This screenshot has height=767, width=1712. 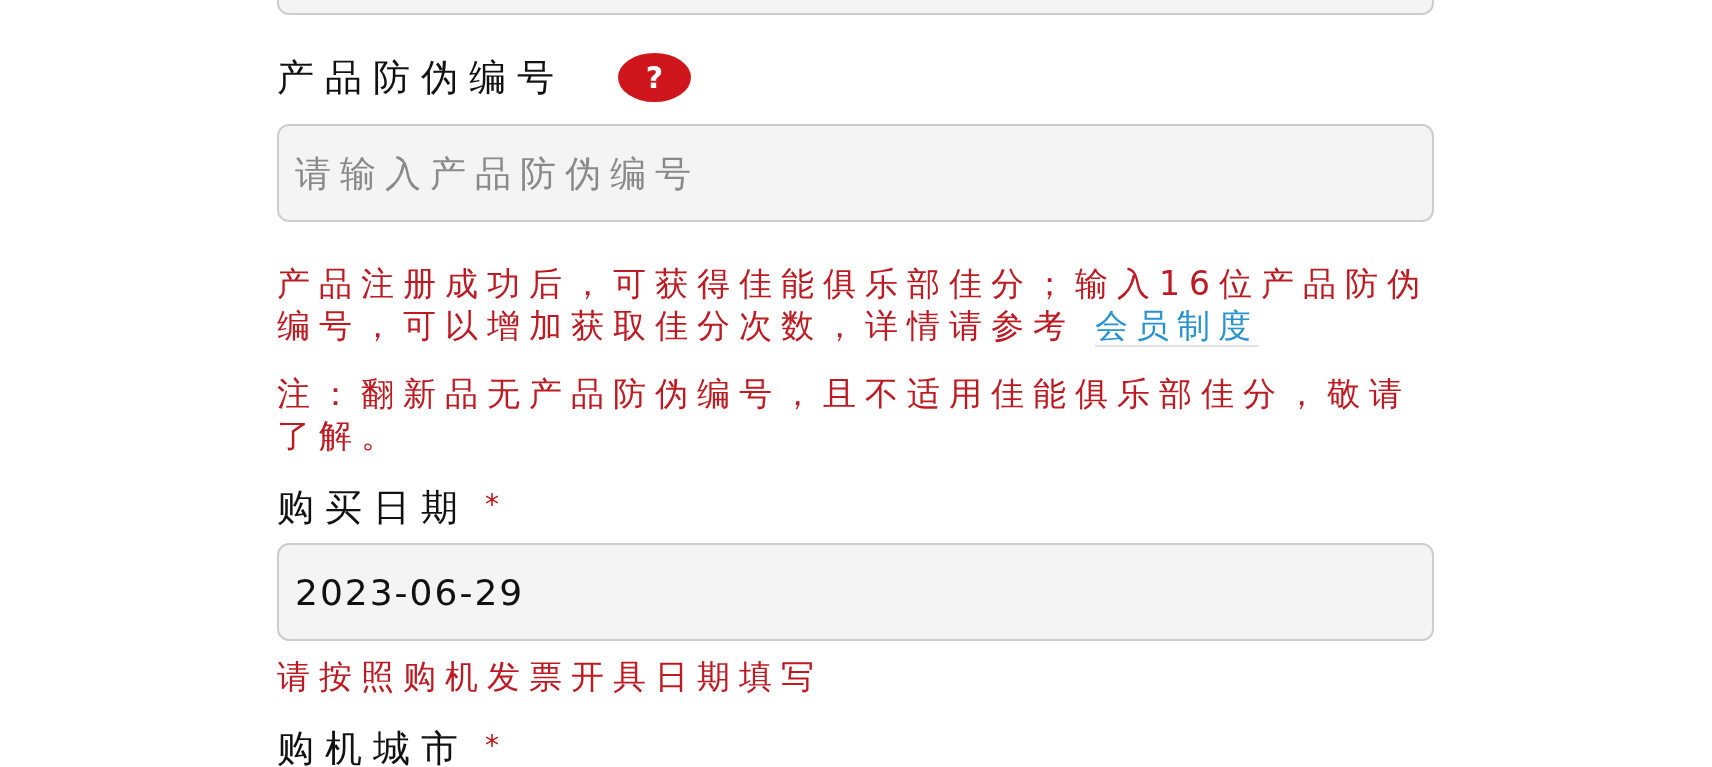 I want to click on input-field: 请输入产品防伪编号, so click(x=855, y=173).